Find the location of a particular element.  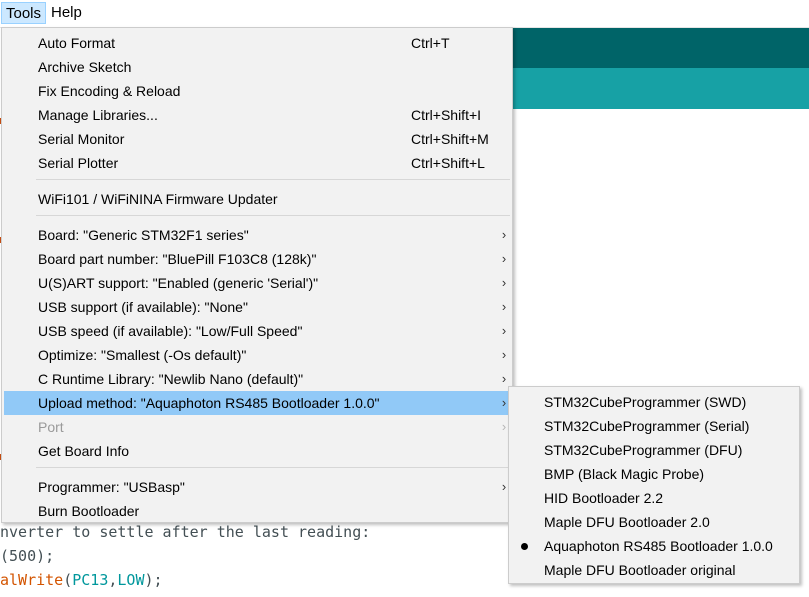

menu-item-auto-format: Auto Format Ctrl+T is located at coordinates (257, 43).